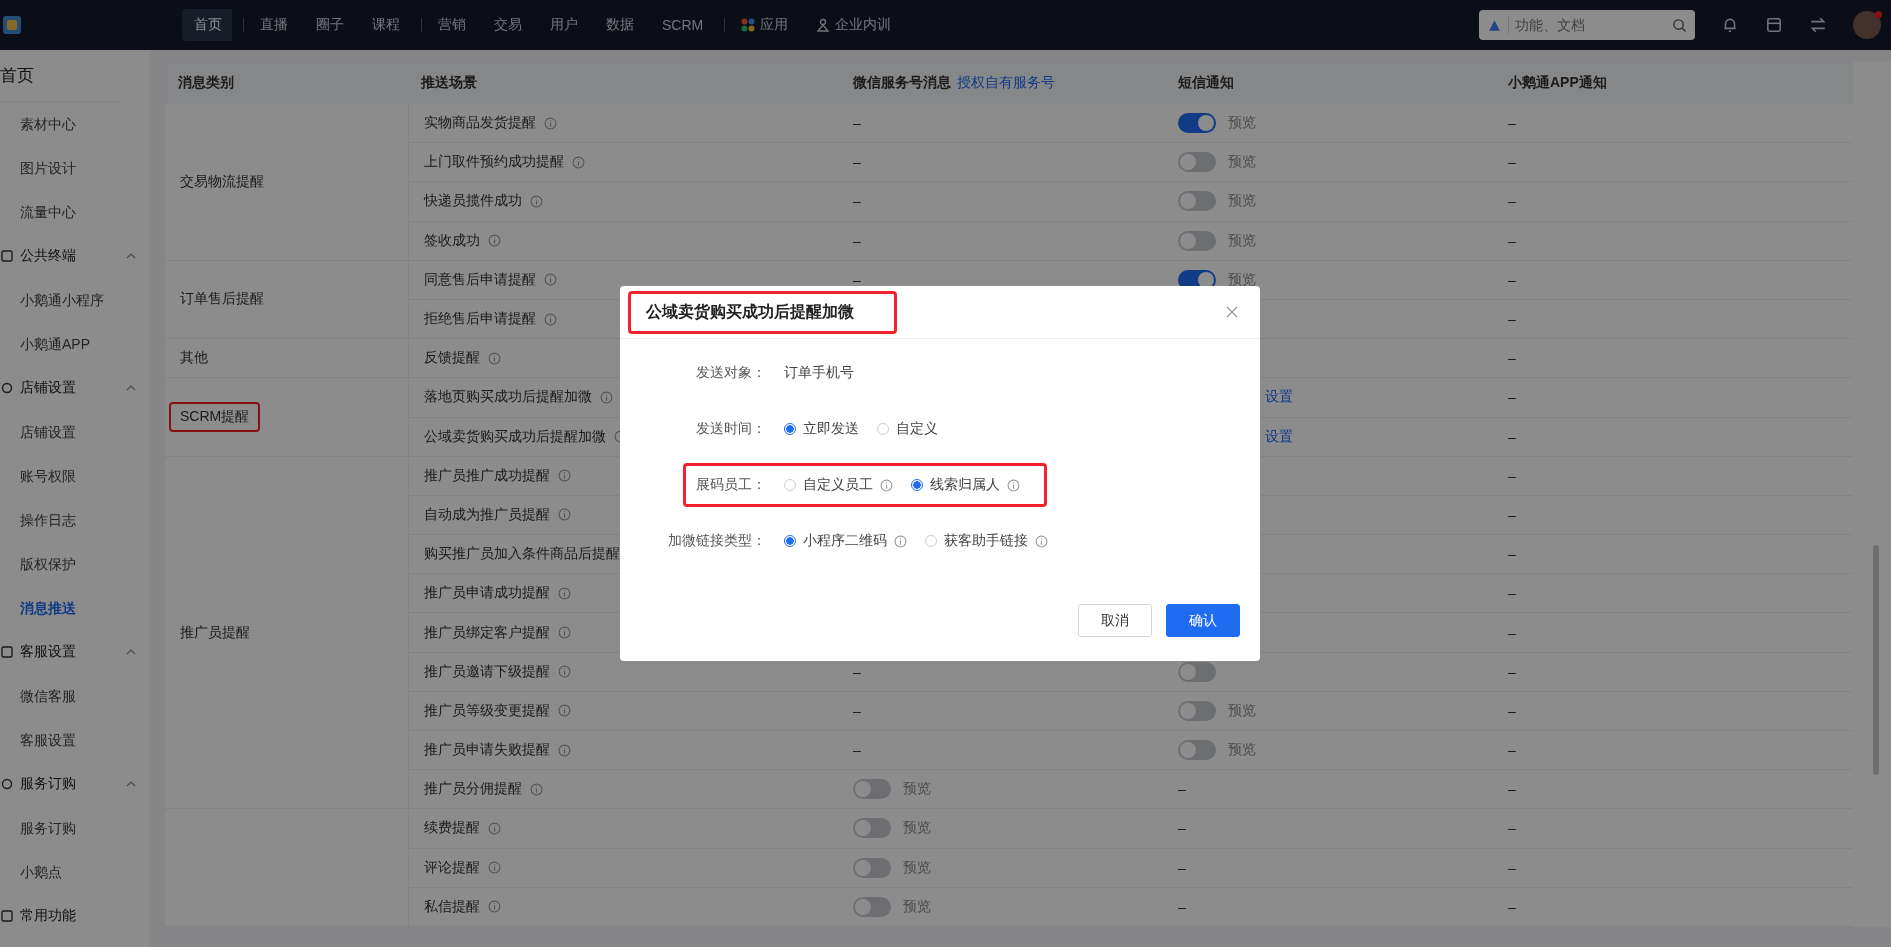  I want to click on nav-tab: 用户, so click(564, 25).